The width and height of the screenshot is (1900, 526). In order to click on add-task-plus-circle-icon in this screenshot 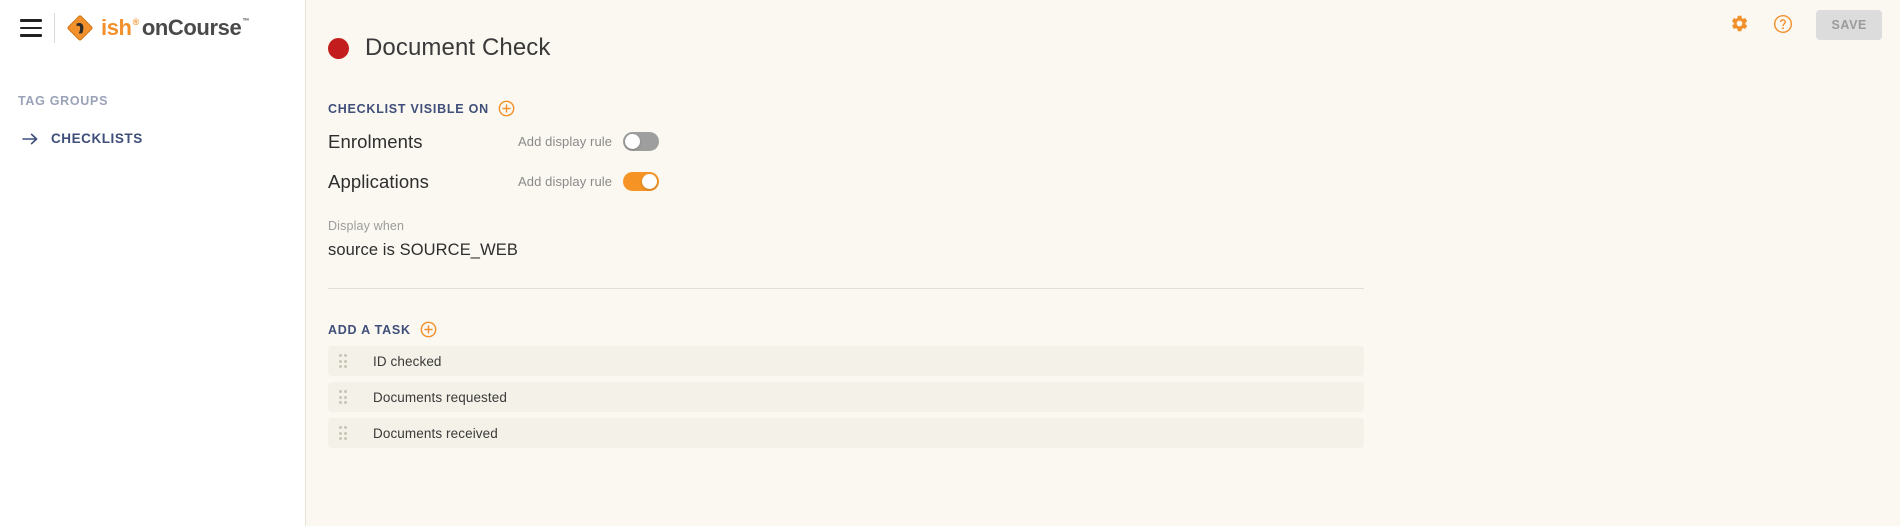, I will do `click(428, 329)`.